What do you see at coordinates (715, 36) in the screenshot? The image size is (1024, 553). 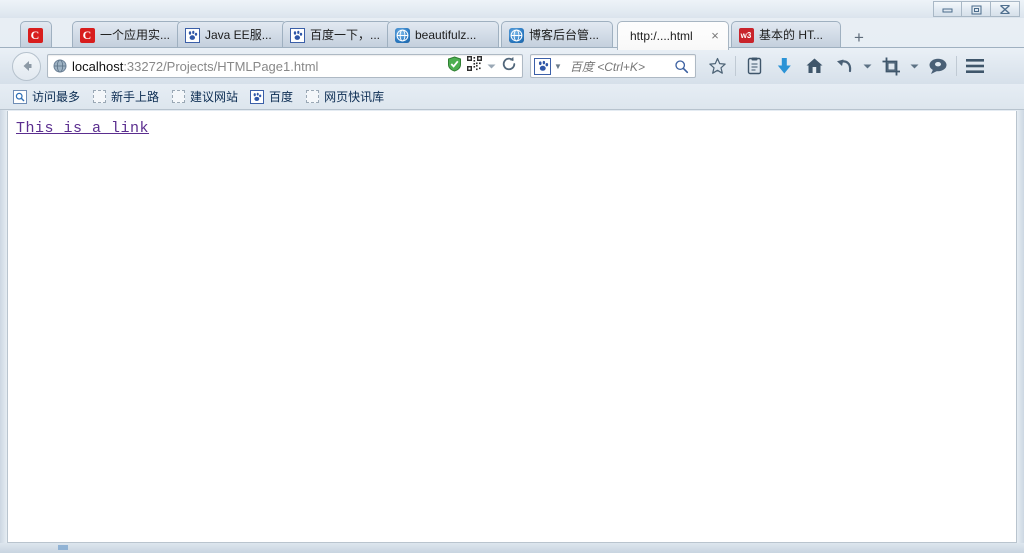 I see `tab-close-icon: ×` at bounding box center [715, 36].